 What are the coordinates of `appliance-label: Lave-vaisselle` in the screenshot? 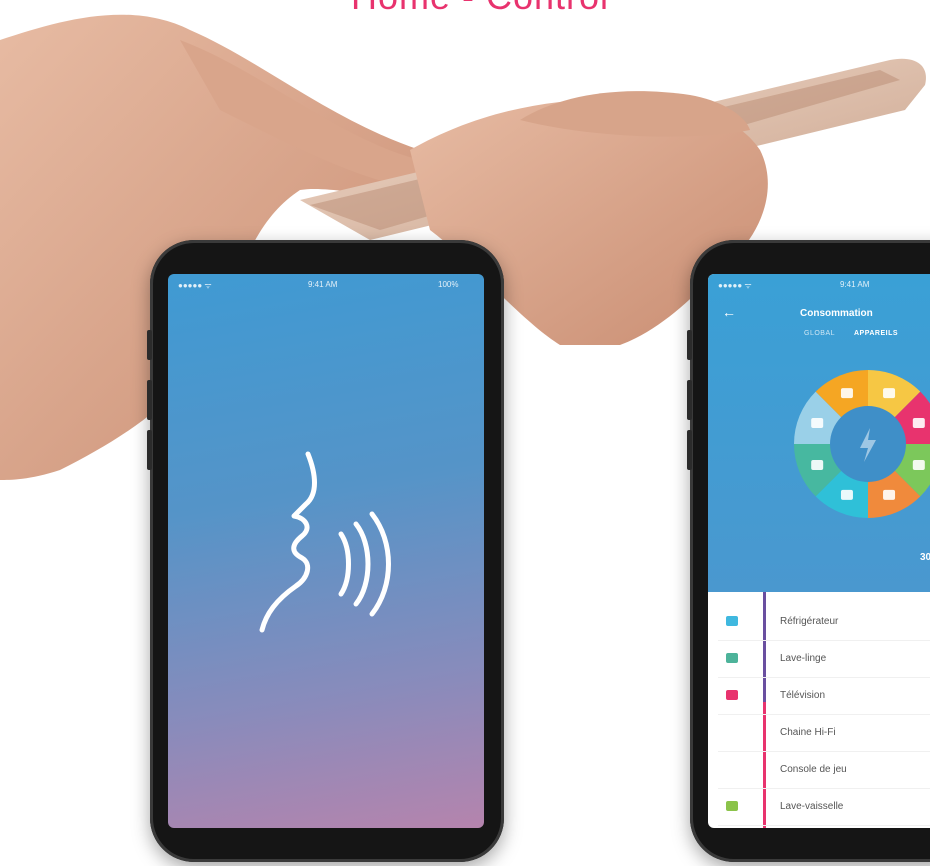 It's located at (812, 806).